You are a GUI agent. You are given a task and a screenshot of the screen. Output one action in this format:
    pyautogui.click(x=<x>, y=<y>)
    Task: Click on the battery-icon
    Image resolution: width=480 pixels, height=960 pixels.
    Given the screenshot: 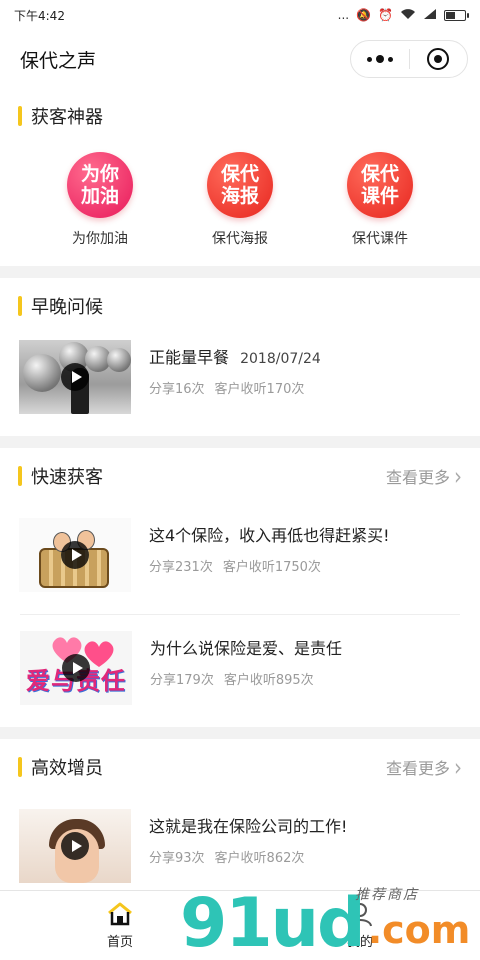 What is the action you would take?
    pyautogui.click(x=456, y=15)
    